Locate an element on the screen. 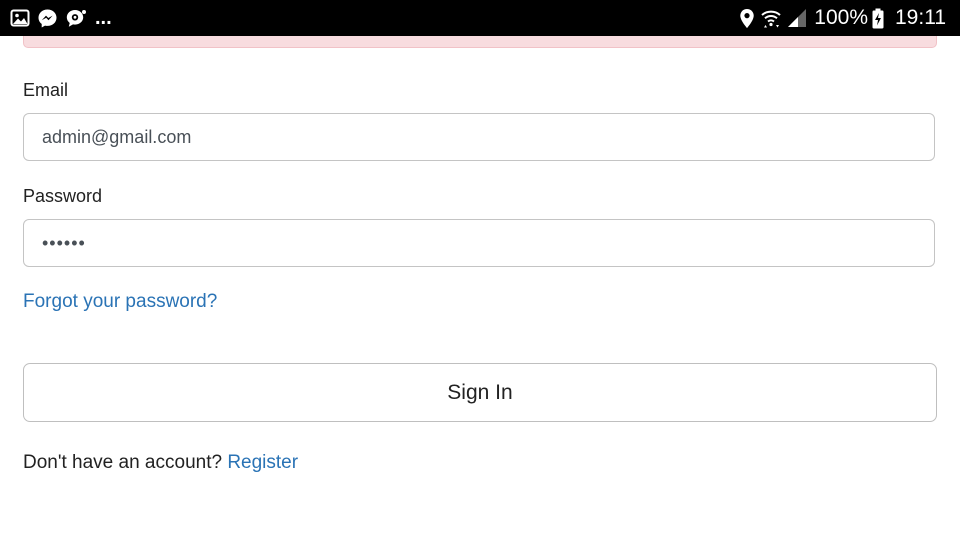 This screenshot has height=540, width=960. image-icon is located at coordinates (20, 18).